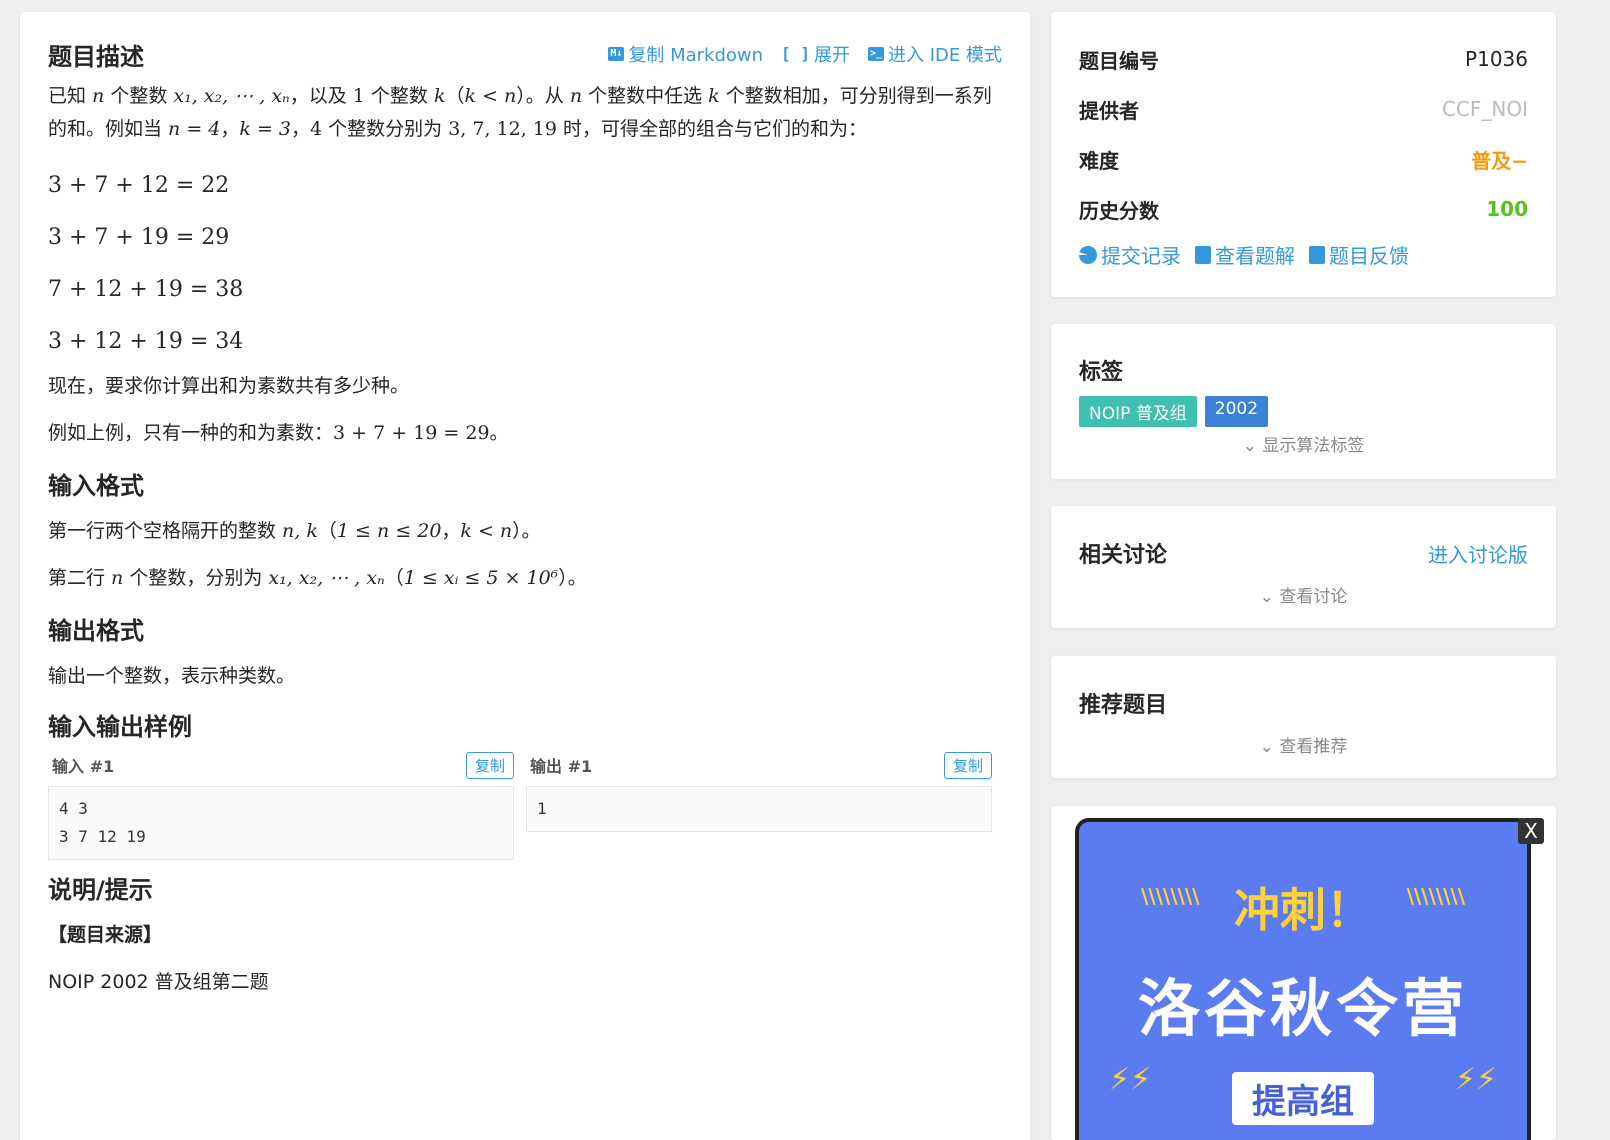 The image size is (1610, 1140). I want to click on expand-button: [ ] 展开, so click(815, 54).